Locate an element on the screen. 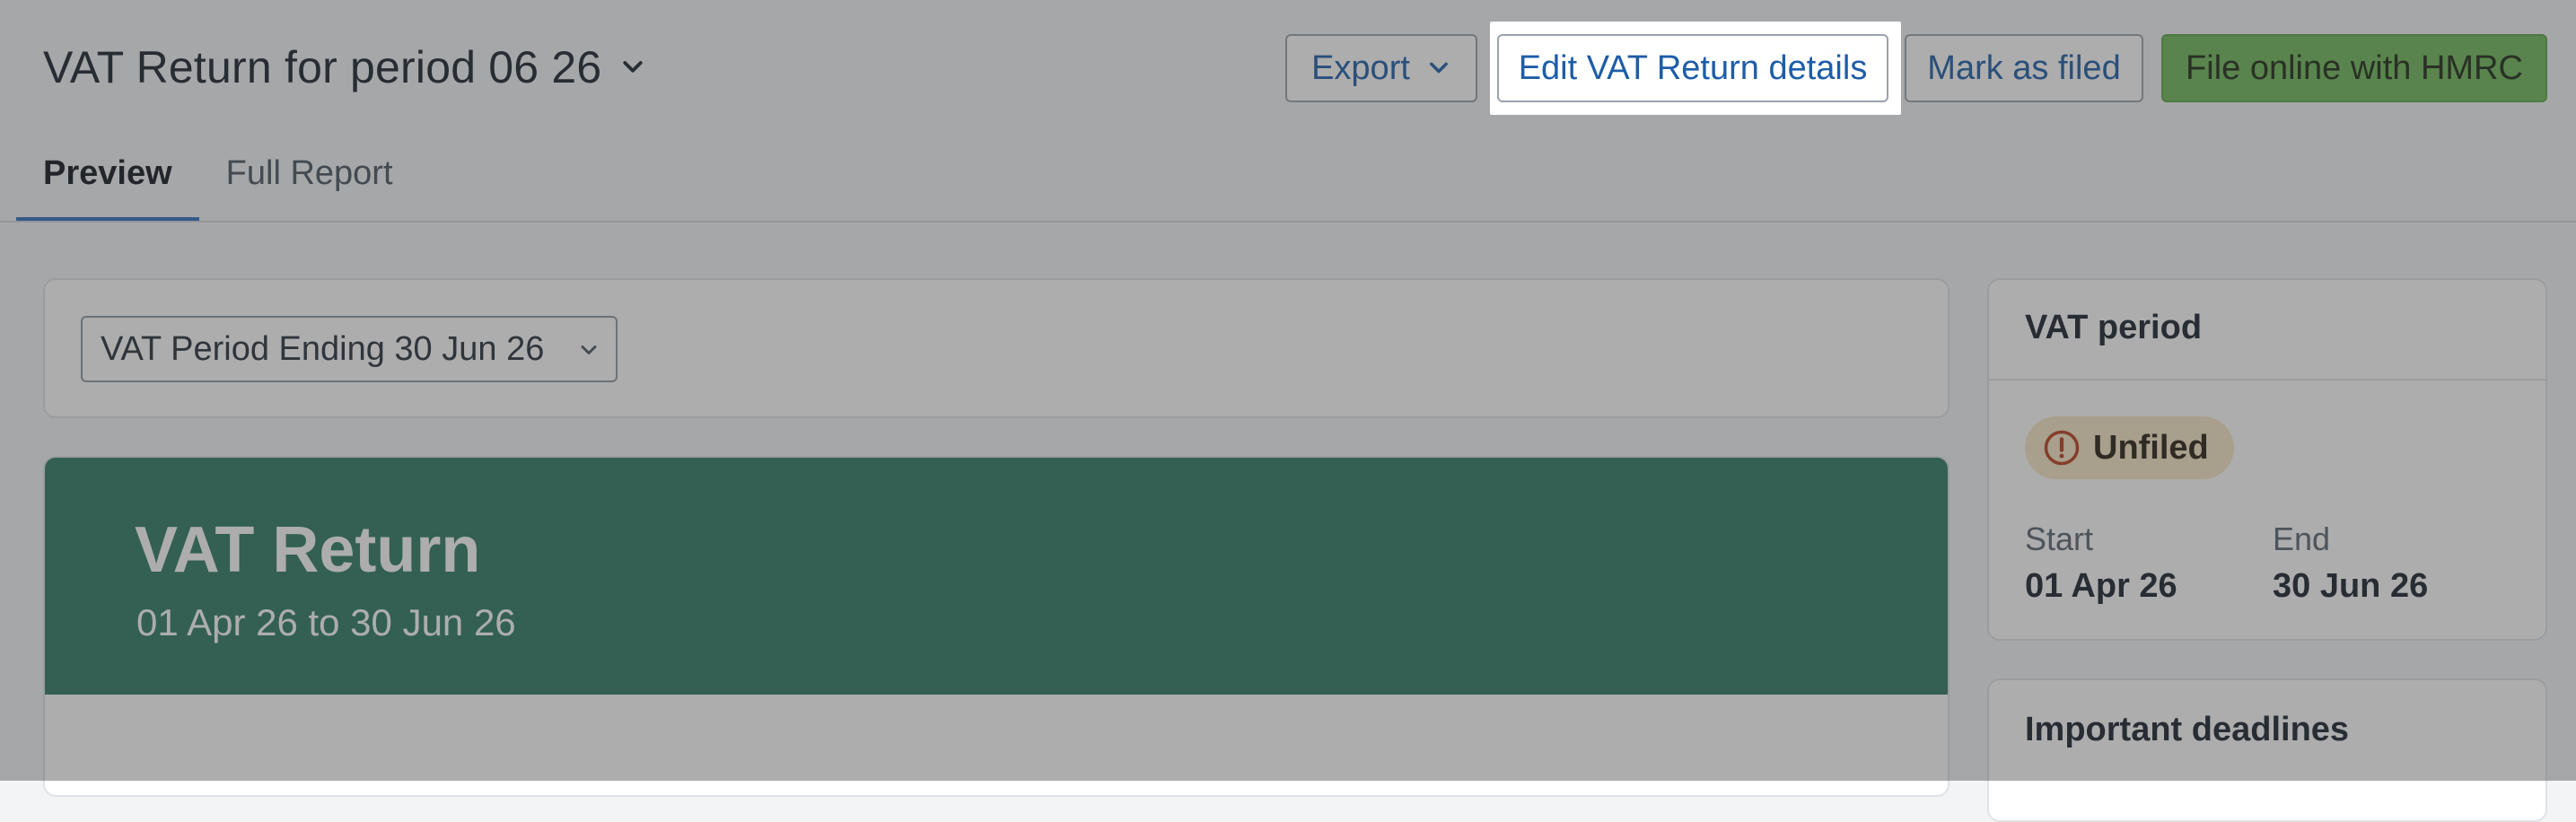  mark-button-label: Mark as filed is located at coordinates (2024, 67).